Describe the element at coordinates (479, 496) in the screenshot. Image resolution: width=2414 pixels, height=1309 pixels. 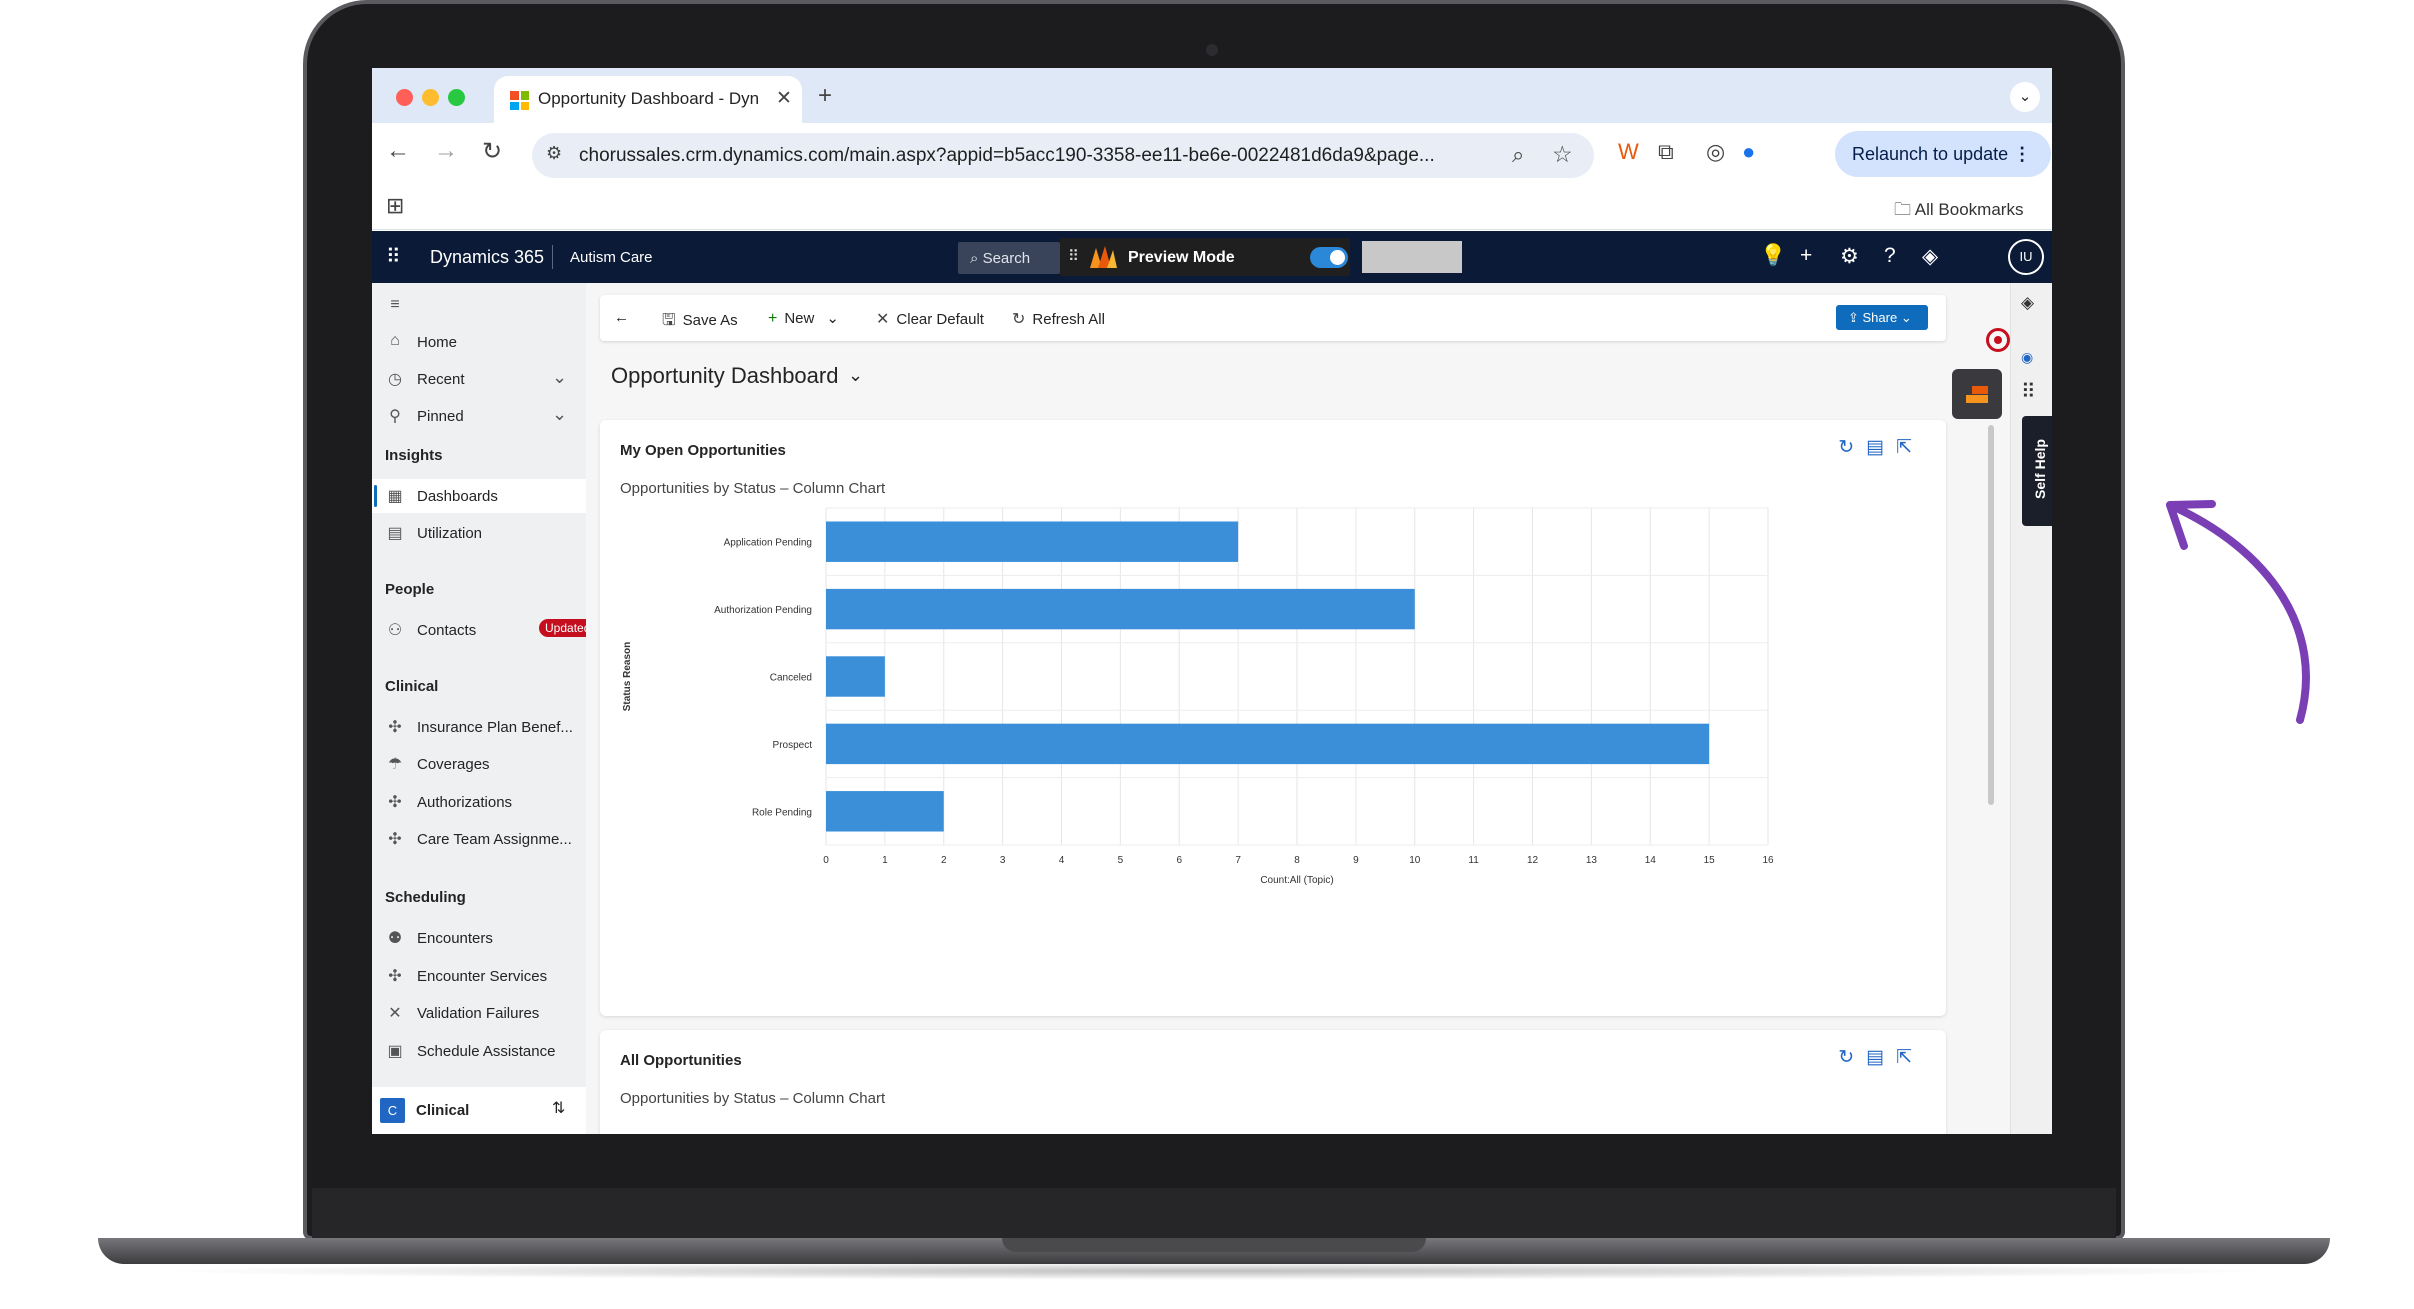
I see `sitemap-item-dashboards: ▦ Dashboards` at that location.